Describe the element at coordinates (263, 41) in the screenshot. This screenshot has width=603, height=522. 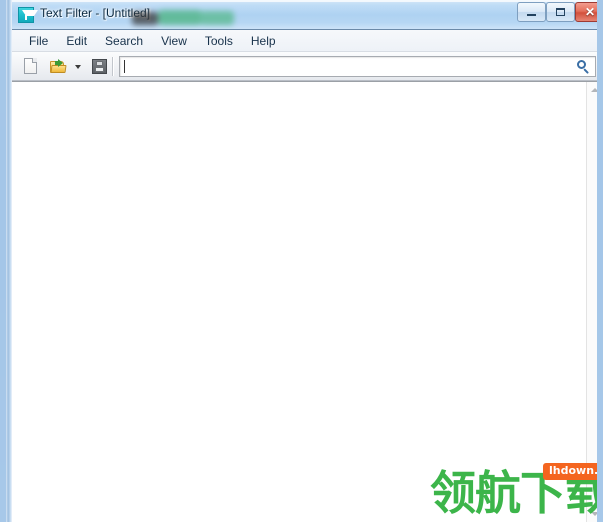
I see `menu-item-help: Help` at that location.